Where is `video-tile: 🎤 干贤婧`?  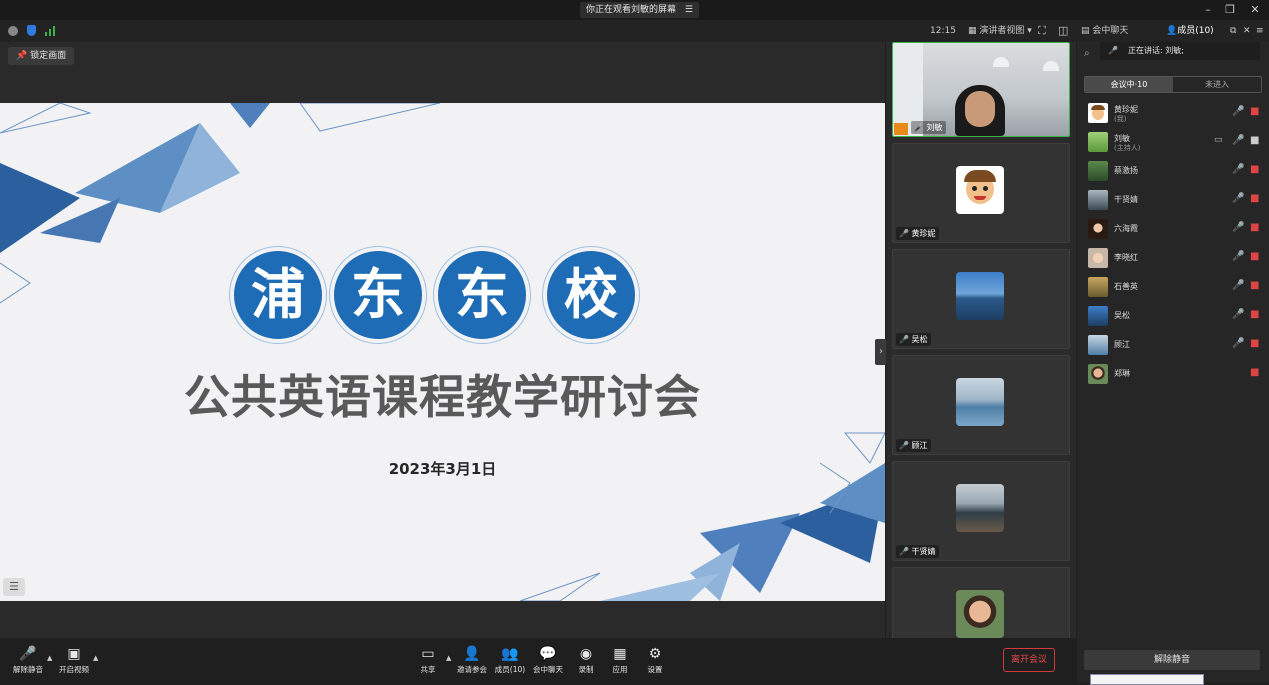
video-tile: 🎤 干贤婧 is located at coordinates (981, 511).